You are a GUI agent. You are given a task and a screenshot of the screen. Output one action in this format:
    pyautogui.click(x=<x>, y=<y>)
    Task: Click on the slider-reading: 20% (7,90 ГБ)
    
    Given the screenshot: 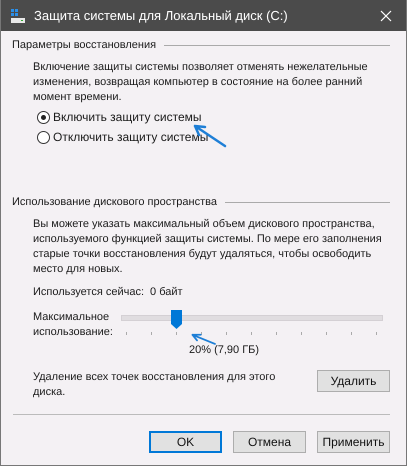 What is the action you would take?
    pyautogui.click(x=224, y=350)
    